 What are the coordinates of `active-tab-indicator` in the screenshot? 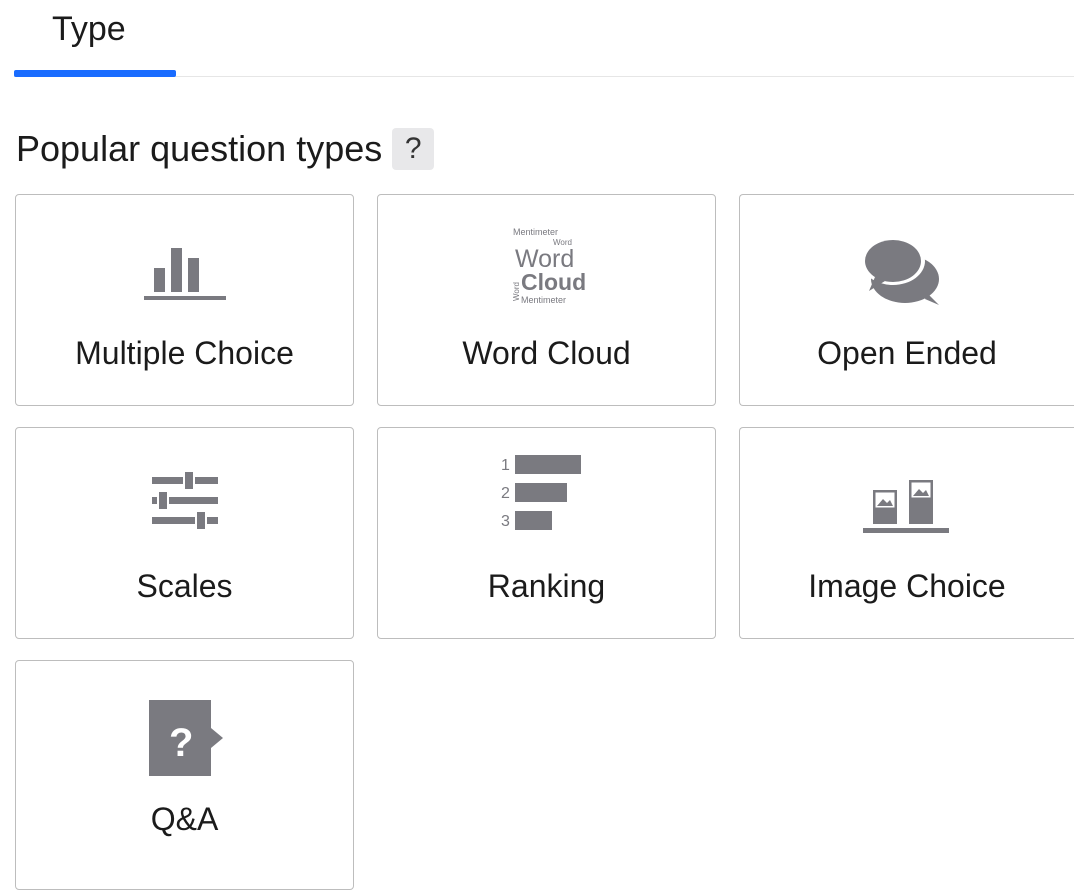 It's located at (95, 73).